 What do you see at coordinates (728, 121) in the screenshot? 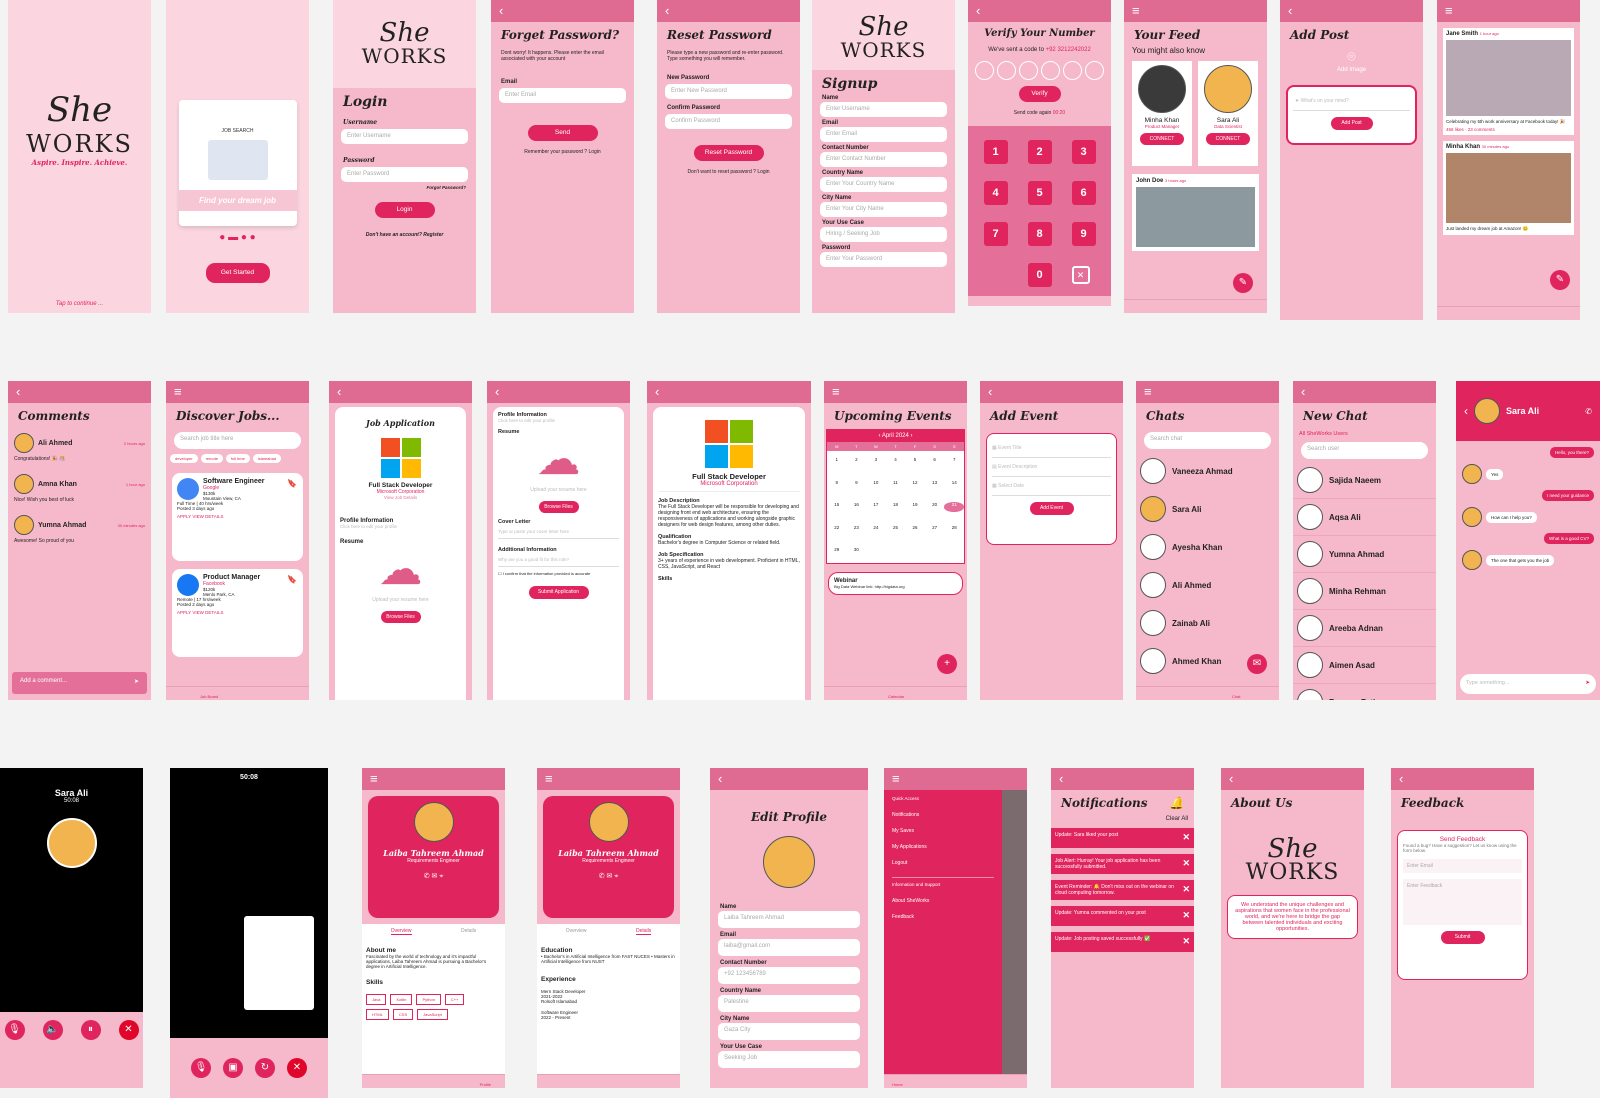
I see `confirm-password-input: Confirm Password` at bounding box center [728, 121].